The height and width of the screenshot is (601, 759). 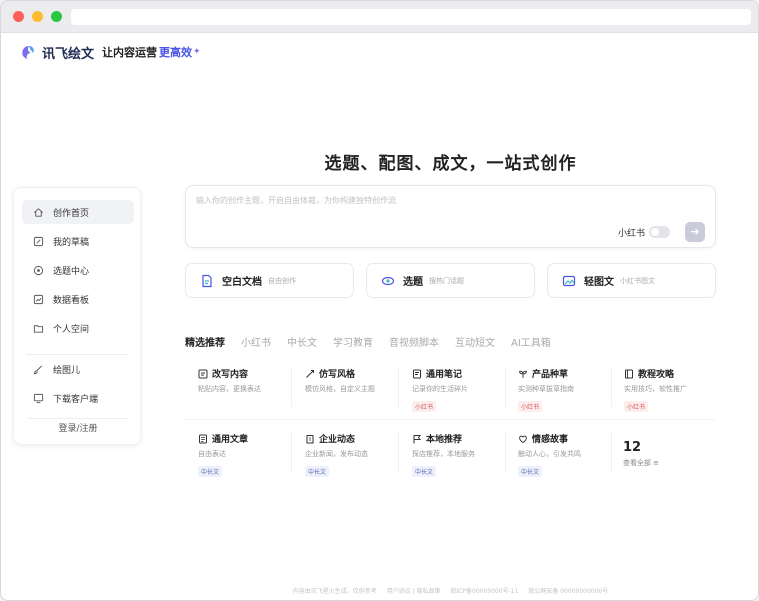 What do you see at coordinates (376, 341) in the screenshot?
I see `category-tabs: 精选推荐 小红书 中长文 学习教育 音视频脚本 互动短文 AI工具箱` at bounding box center [376, 341].